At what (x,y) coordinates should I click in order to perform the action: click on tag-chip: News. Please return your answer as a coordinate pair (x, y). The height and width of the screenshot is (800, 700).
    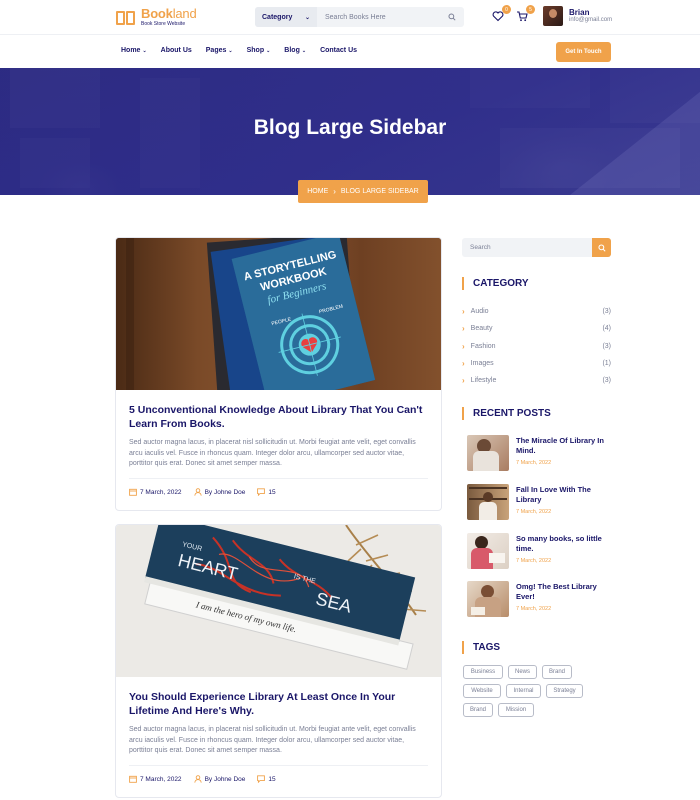
    Looking at the image, I should click on (522, 672).